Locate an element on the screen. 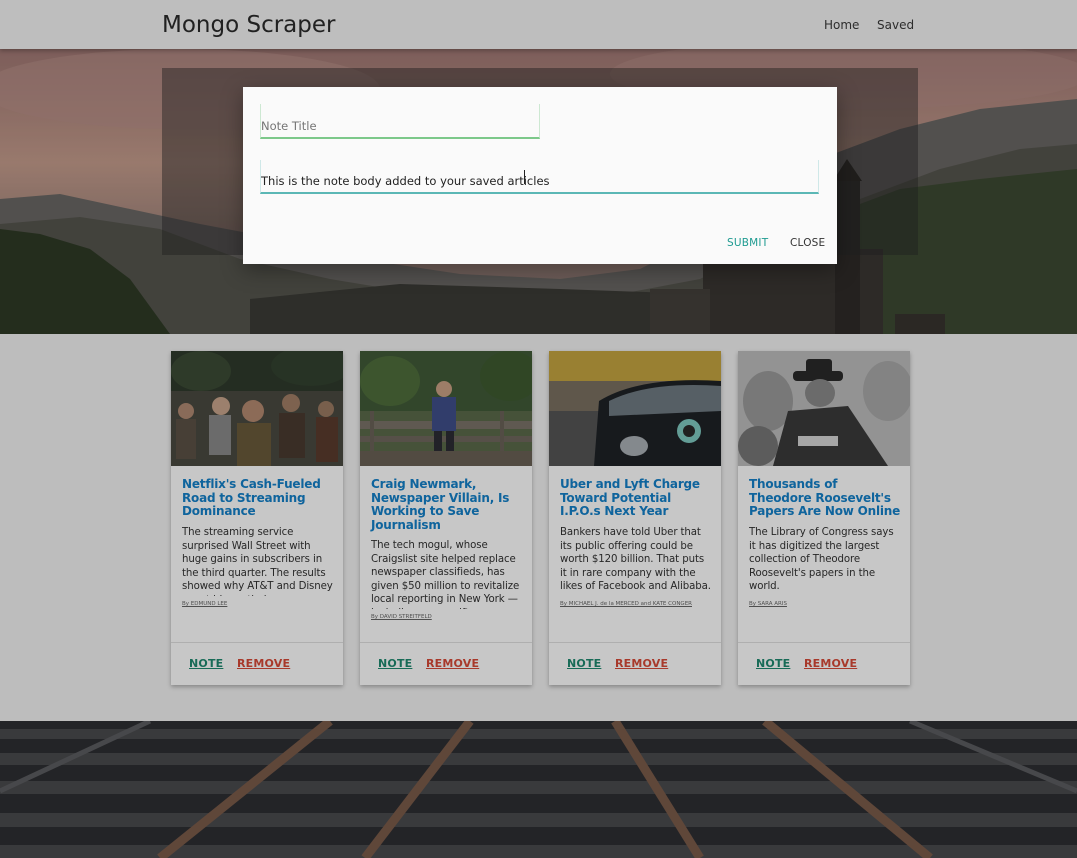 The height and width of the screenshot is (858, 1077). text-cursor is located at coordinates (524, 177).